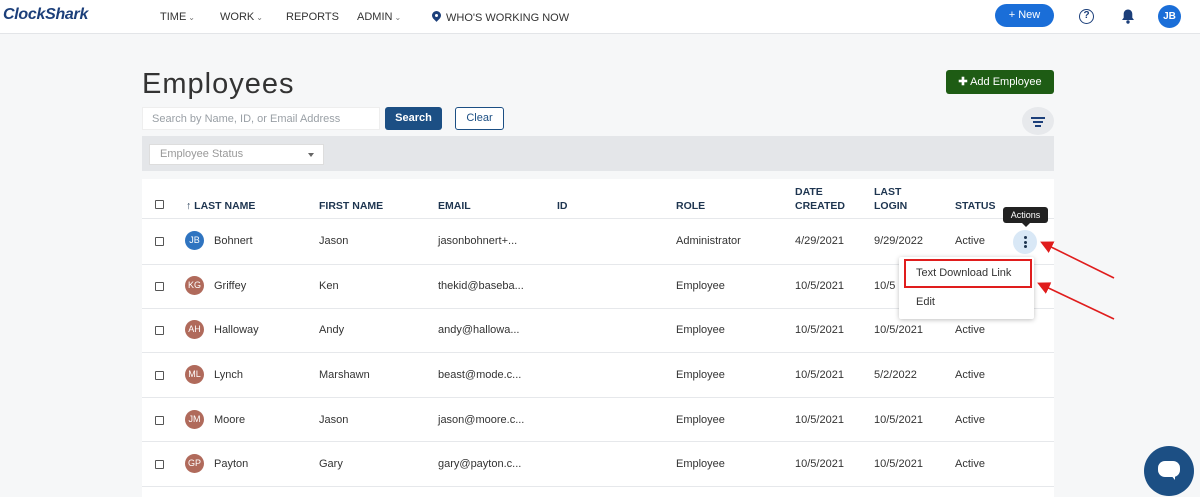  I want to click on select-all-checkbox, so click(159, 204).